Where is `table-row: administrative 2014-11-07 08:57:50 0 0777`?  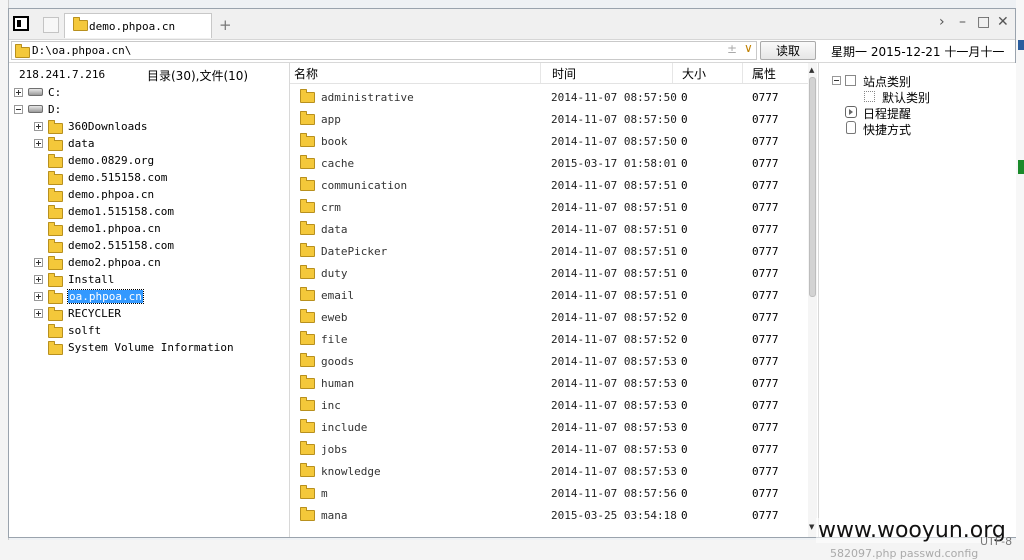 table-row: administrative 2014-11-07 08:57:50 0 0777 is located at coordinates (549, 98).